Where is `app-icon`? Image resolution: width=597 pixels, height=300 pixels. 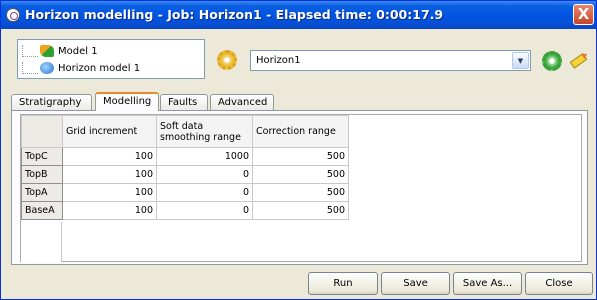 app-icon is located at coordinates (13, 15).